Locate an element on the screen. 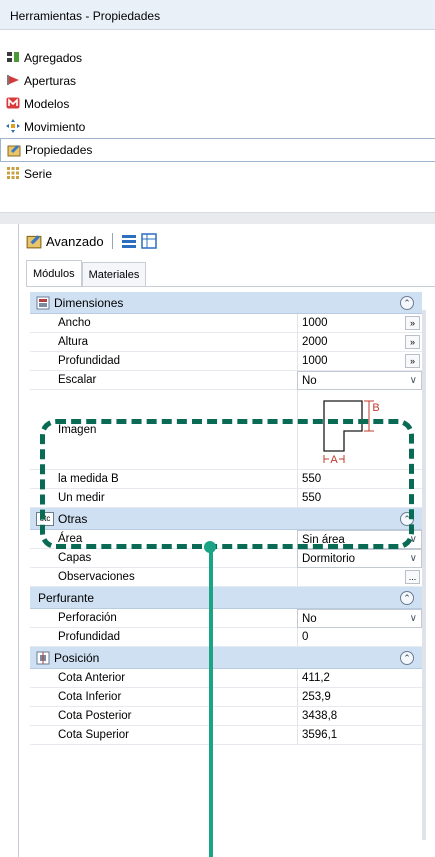  grid-view-icon is located at coordinates (148, 241).